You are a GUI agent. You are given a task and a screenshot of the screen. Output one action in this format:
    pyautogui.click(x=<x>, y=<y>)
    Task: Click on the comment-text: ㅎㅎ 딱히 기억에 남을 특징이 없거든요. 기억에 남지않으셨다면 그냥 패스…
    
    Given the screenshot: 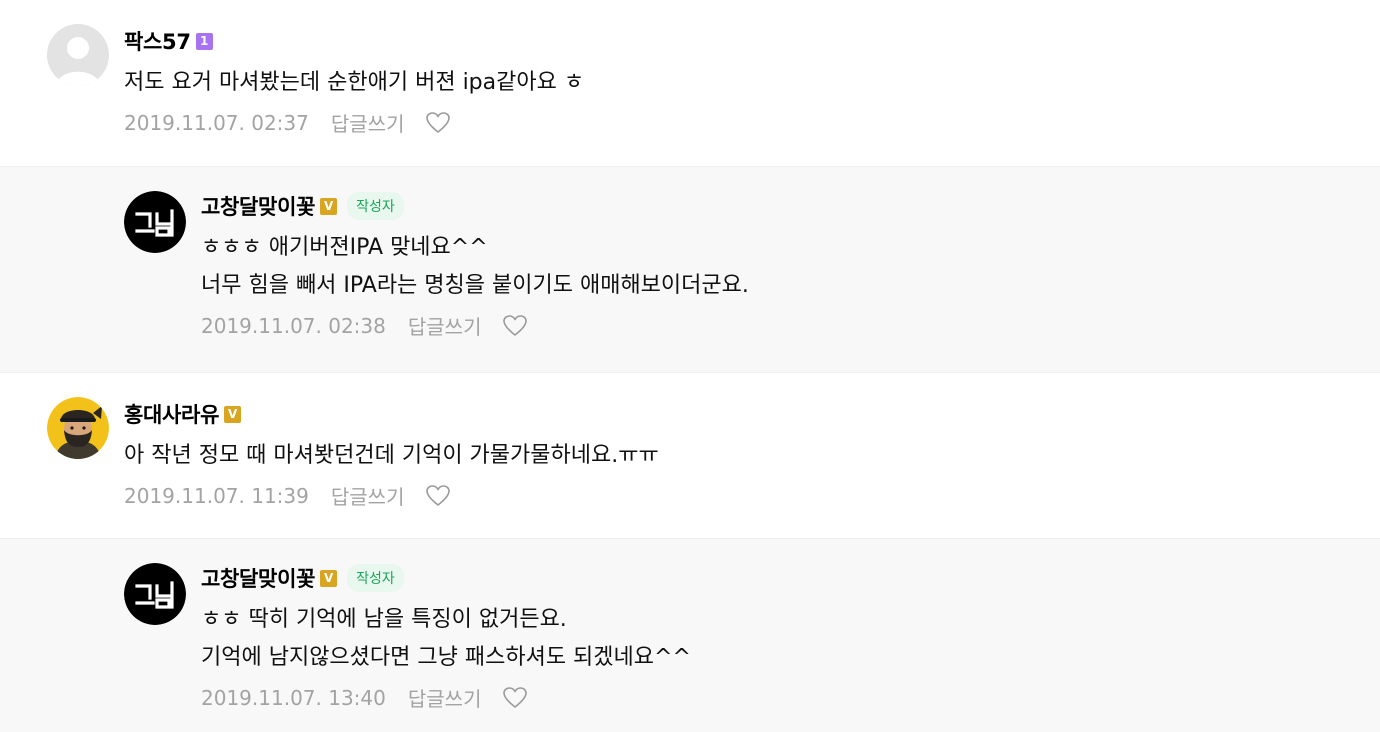 What is the action you would take?
    pyautogui.click(x=446, y=639)
    